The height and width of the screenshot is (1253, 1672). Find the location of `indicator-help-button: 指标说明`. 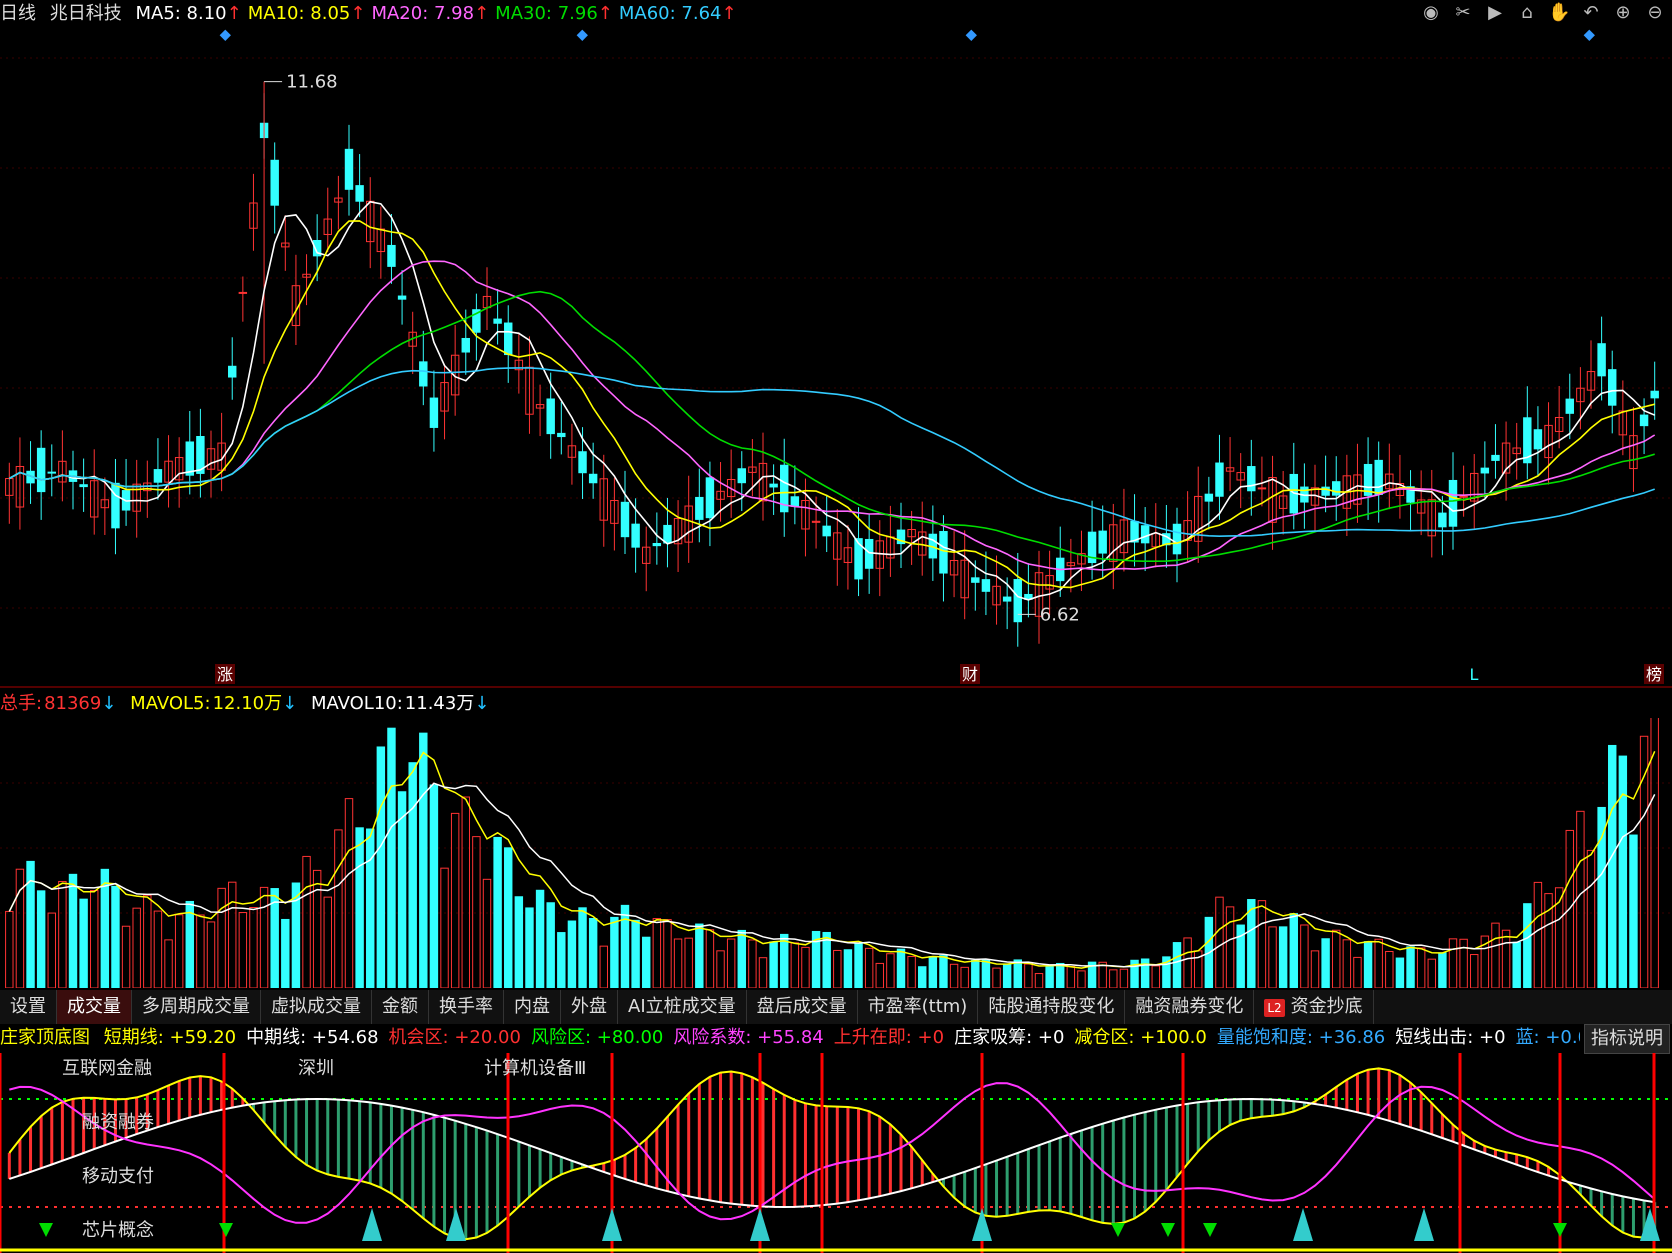

indicator-help-button: 指标说明 is located at coordinates (1627, 1039).